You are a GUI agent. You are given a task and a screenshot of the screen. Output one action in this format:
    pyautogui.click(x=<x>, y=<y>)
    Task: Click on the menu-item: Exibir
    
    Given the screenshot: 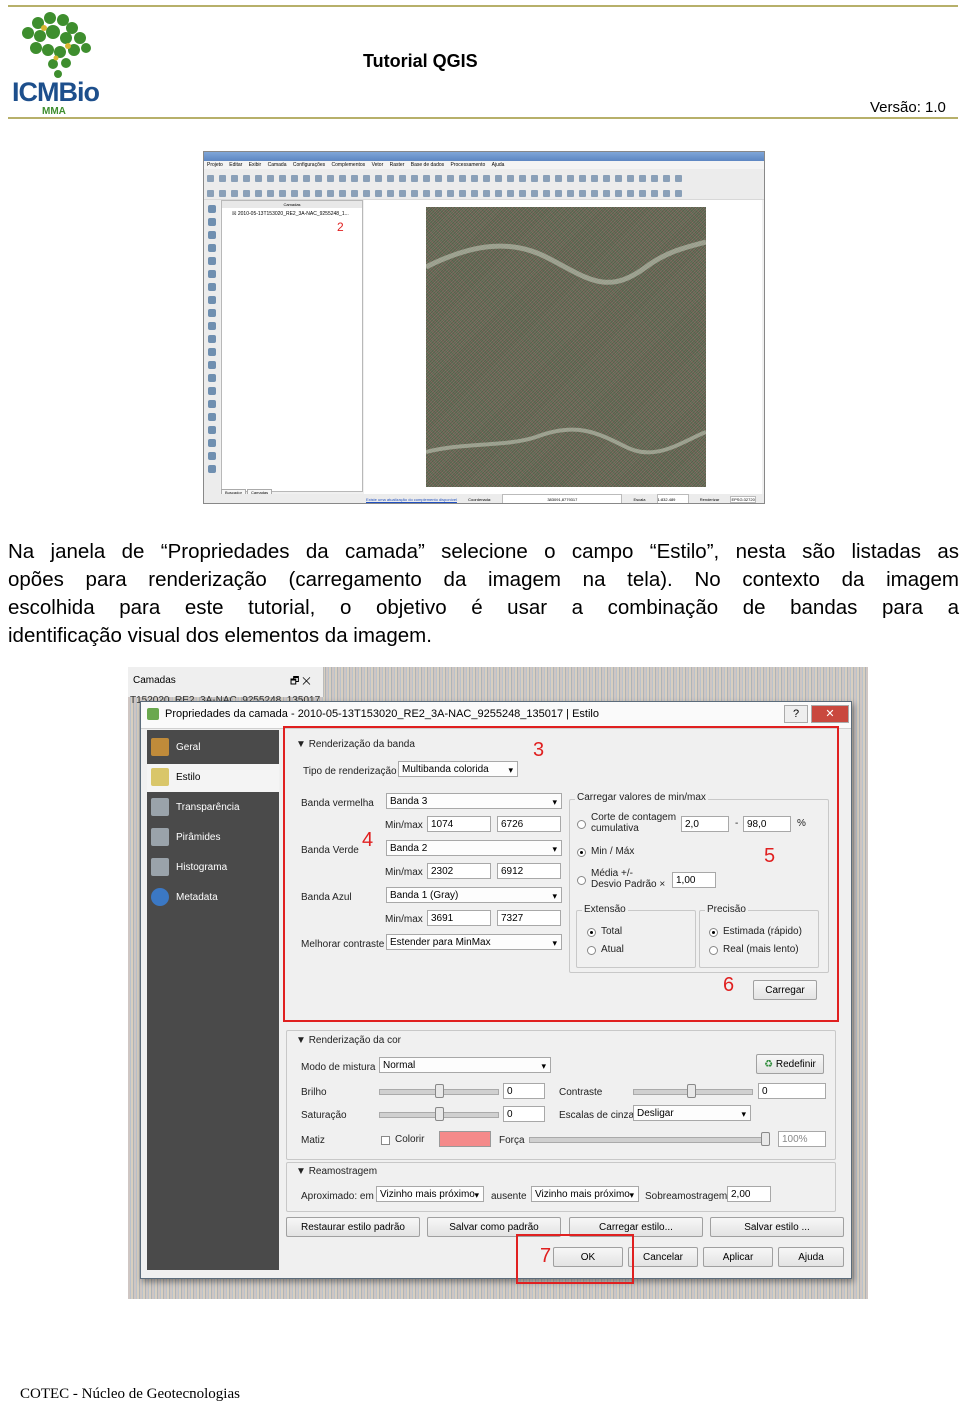 What is the action you would take?
    pyautogui.click(x=255, y=165)
    